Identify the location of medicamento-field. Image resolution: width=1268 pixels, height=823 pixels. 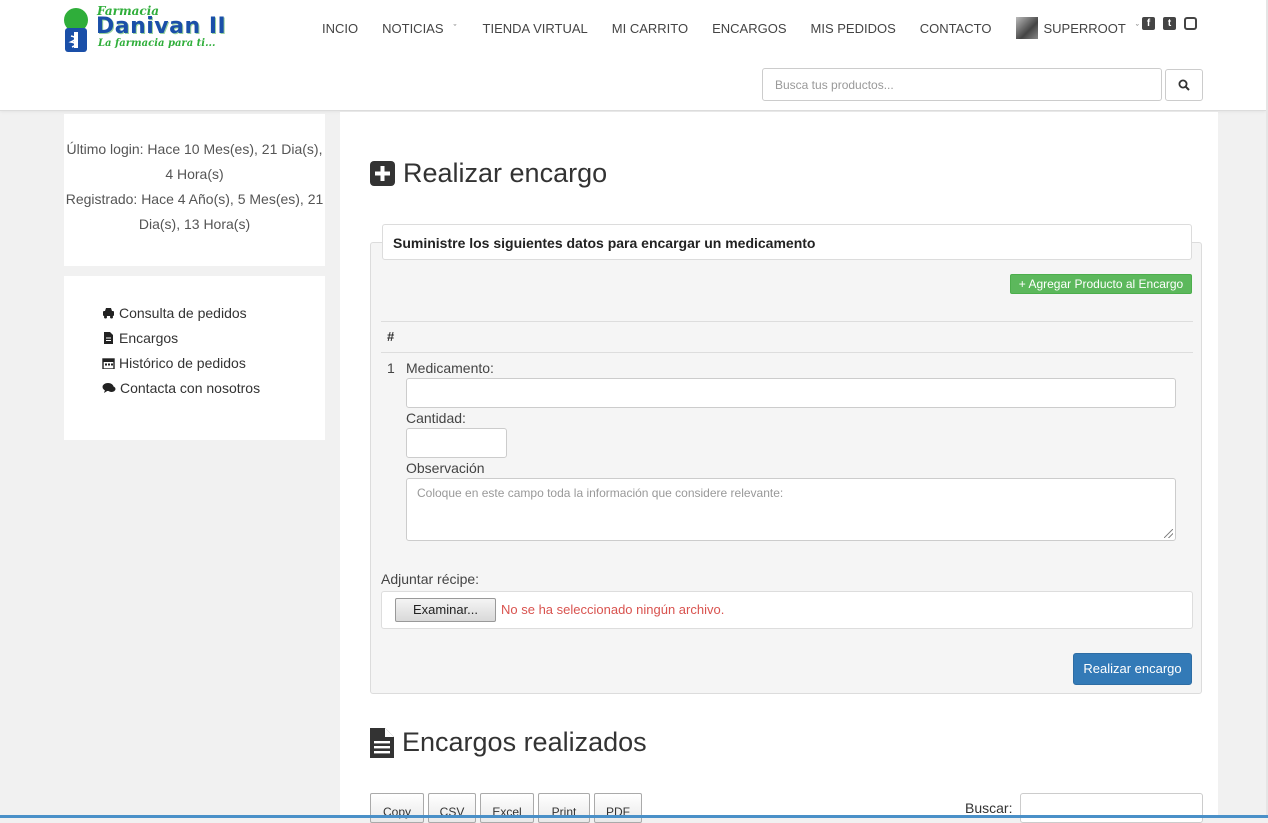
(791, 393).